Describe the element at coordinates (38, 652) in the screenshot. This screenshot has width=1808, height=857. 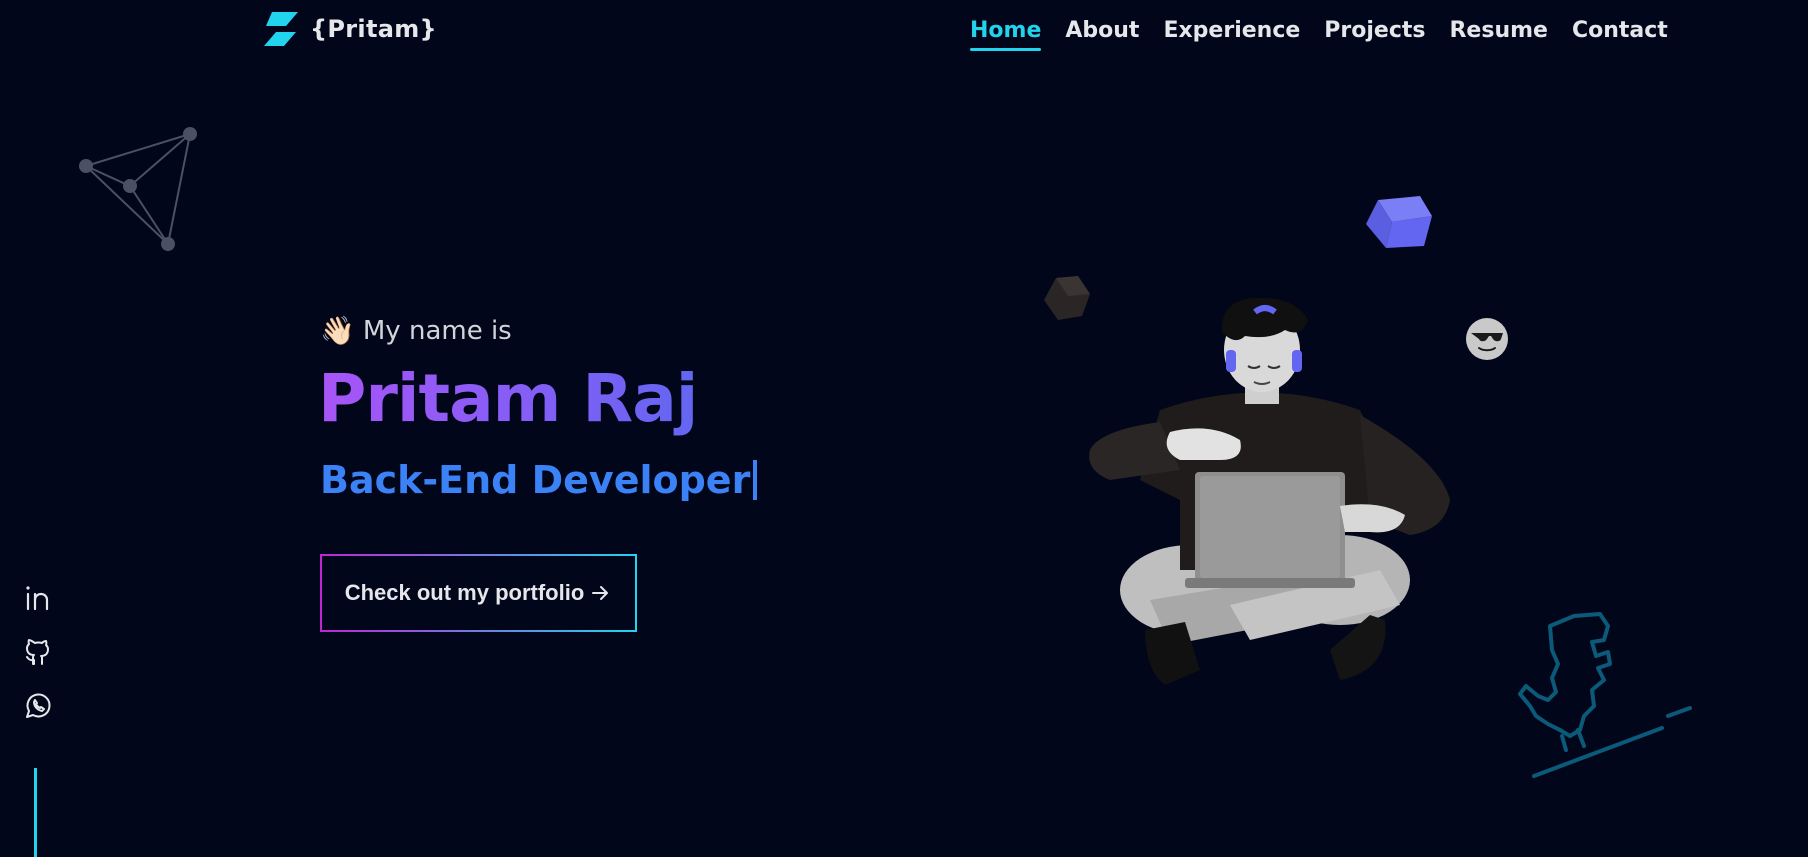
I see `github-icon` at that location.